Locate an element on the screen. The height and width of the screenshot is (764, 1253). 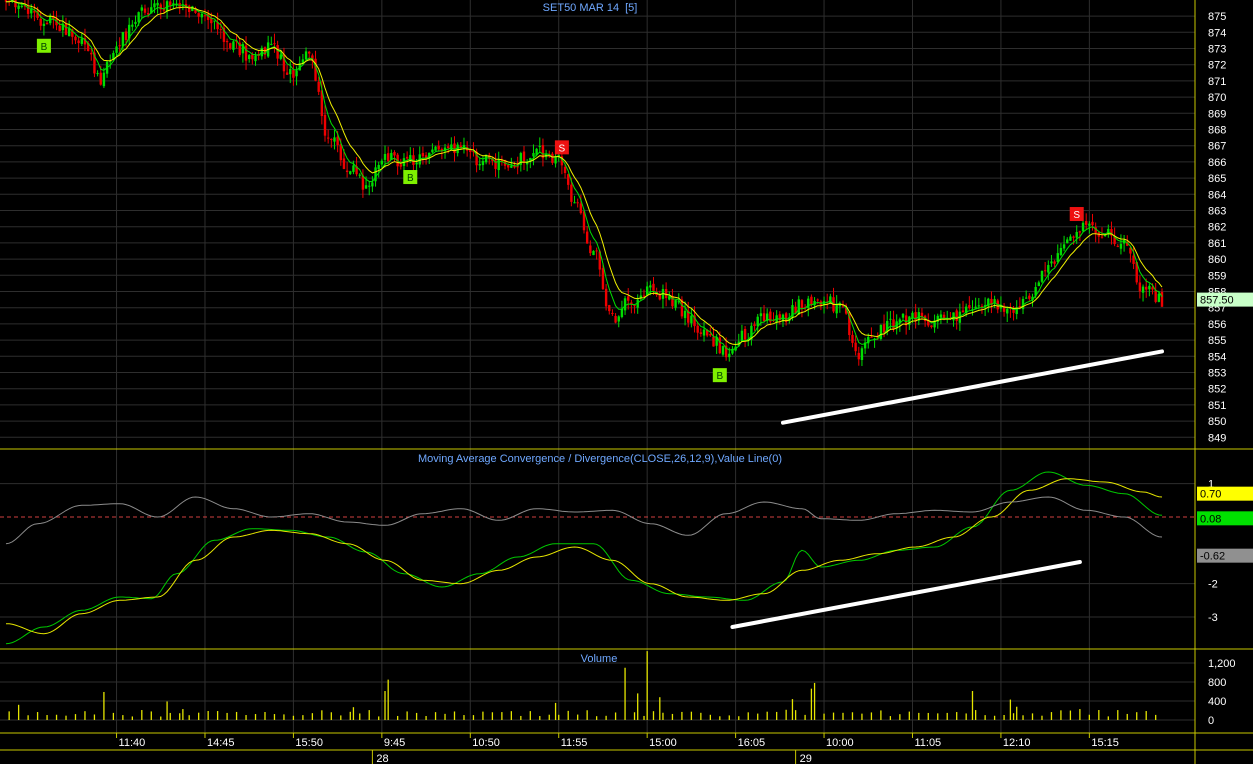
signal-label: S is located at coordinates (1076, 215).